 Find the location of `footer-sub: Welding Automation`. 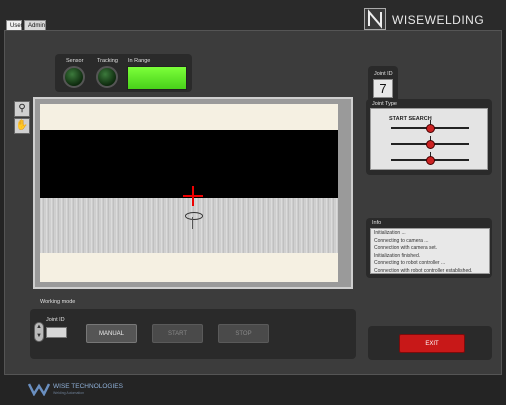

footer-sub: Welding Automation is located at coordinates (69, 393).